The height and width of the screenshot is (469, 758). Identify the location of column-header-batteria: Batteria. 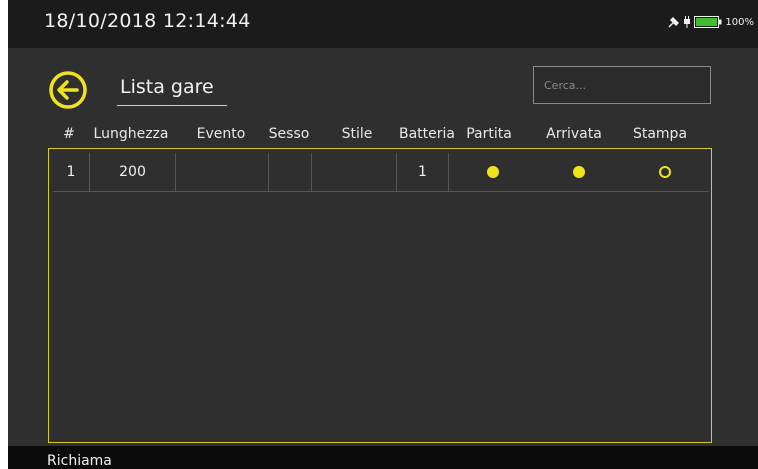
(427, 134).